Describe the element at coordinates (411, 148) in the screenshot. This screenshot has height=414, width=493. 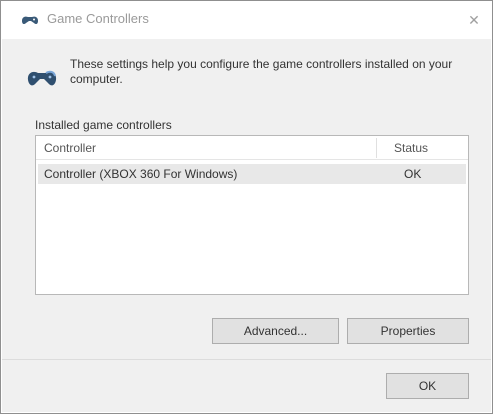
I see `column-header-status: Status` at that location.